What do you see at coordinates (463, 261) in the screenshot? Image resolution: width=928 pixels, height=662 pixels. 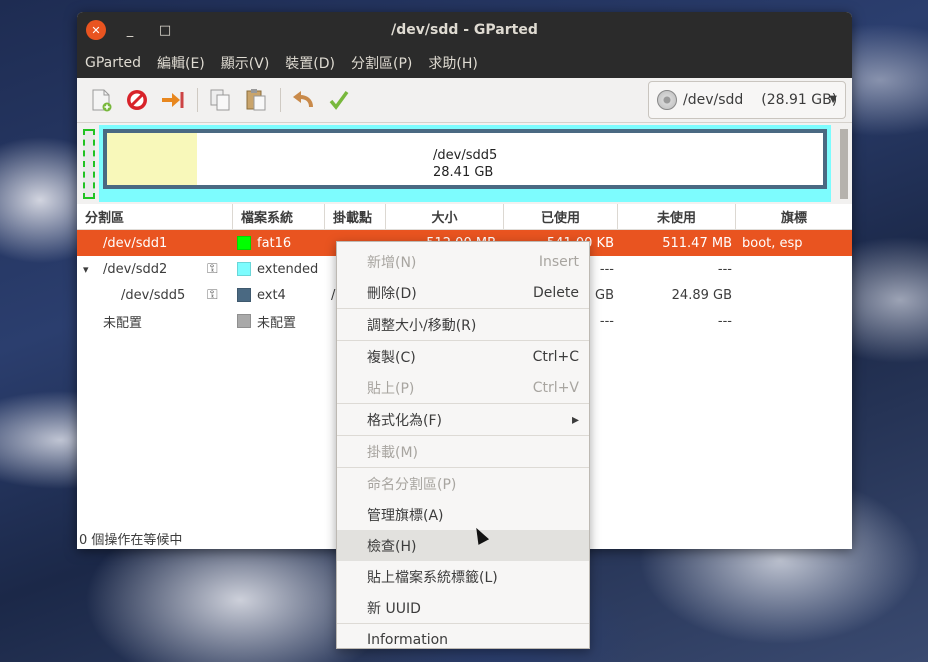 I see `menu-item: 新增(N) Insert` at bounding box center [463, 261].